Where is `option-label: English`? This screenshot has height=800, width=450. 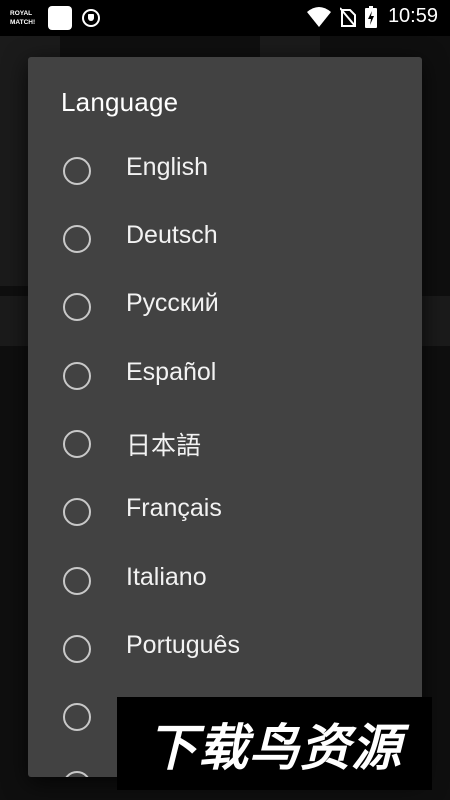
option-label: English is located at coordinates (167, 167).